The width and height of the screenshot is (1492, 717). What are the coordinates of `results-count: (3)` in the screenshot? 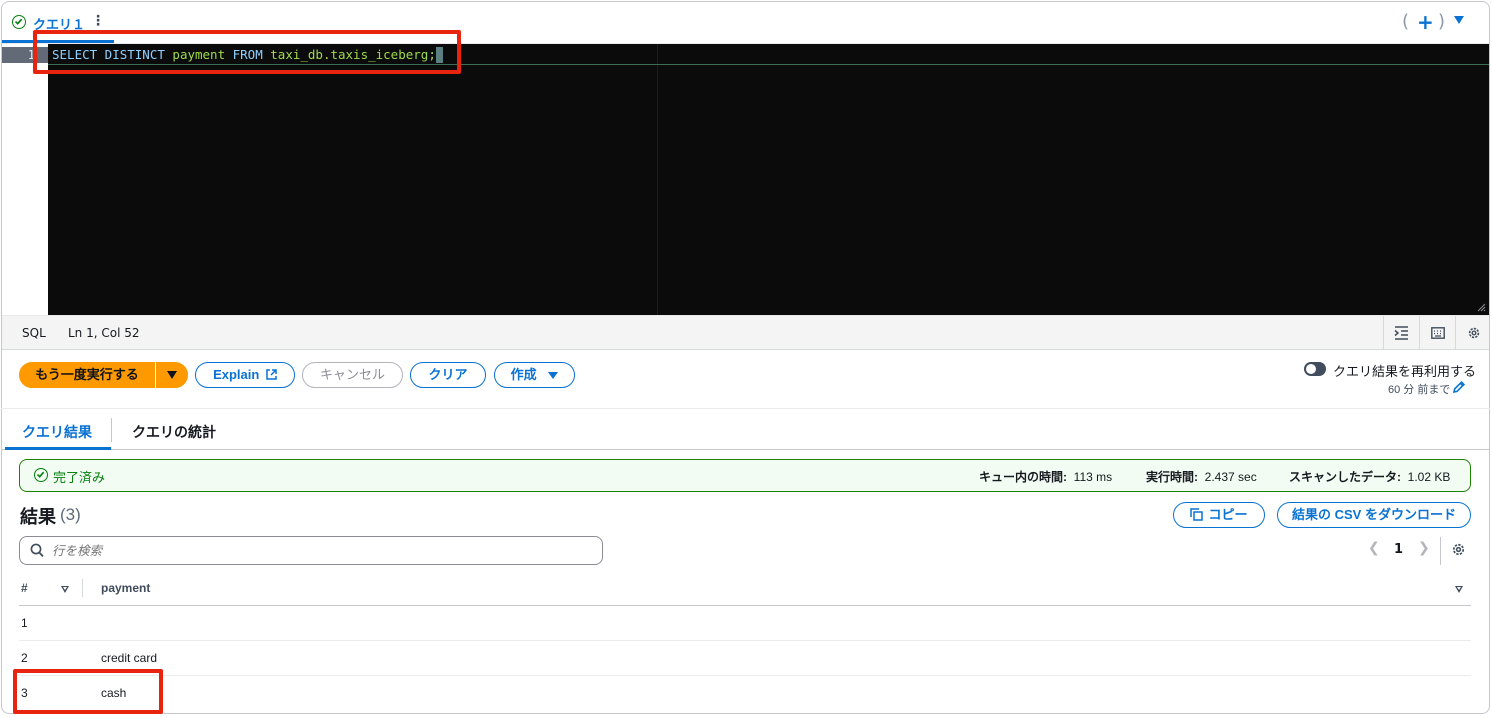 It's located at (70, 514).